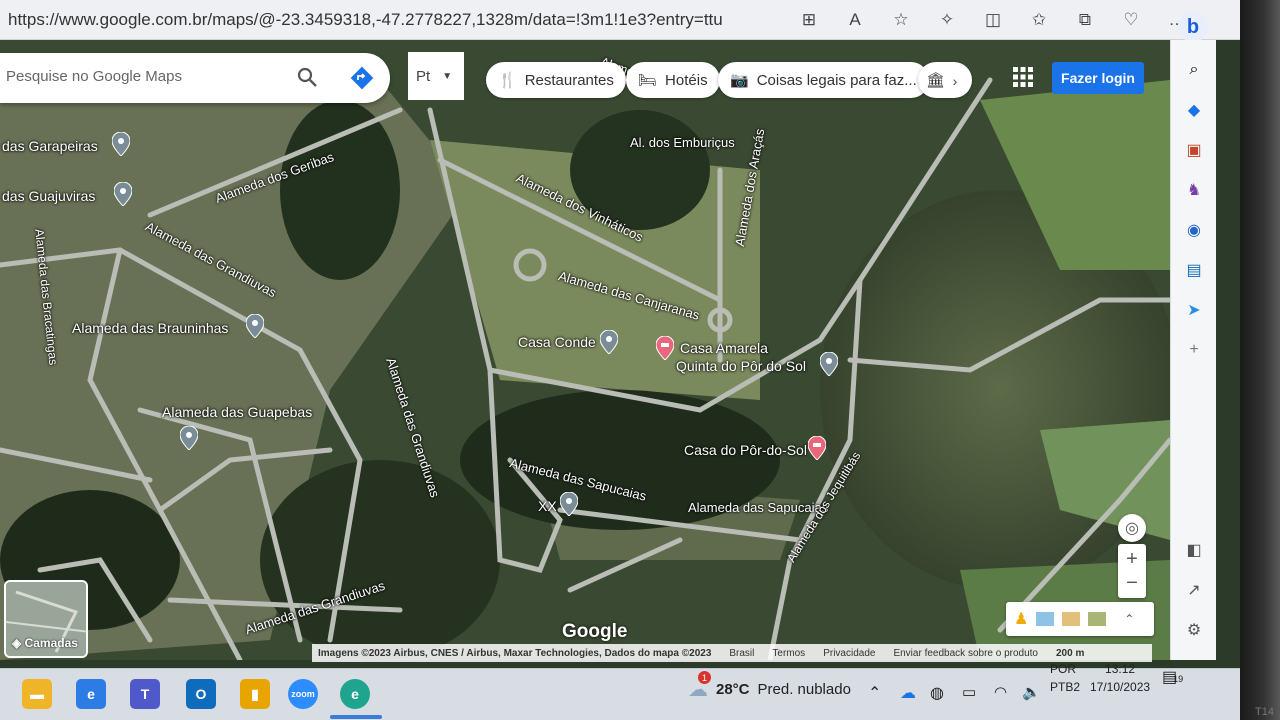 The image size is (1280, 720). Describe the element at coordinates (1194, 550) in the screenshot. I see `split-panel-icon: ◧` at that location.